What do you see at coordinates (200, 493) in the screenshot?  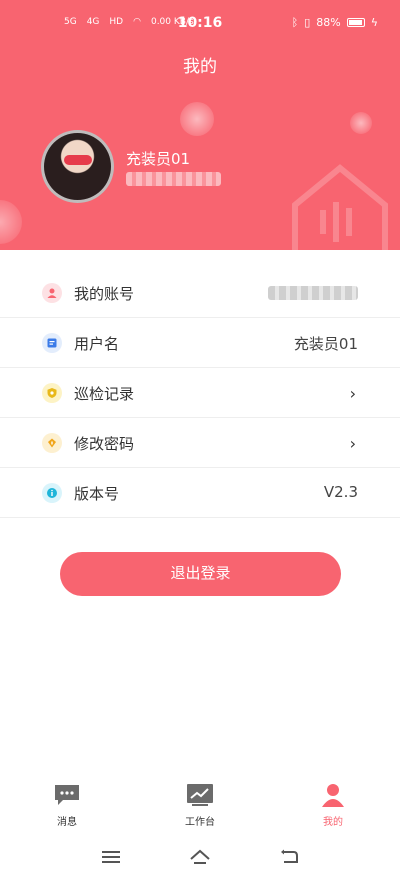 I see `row-version: 版本号 V2.3` at bounding box center [200, 493].